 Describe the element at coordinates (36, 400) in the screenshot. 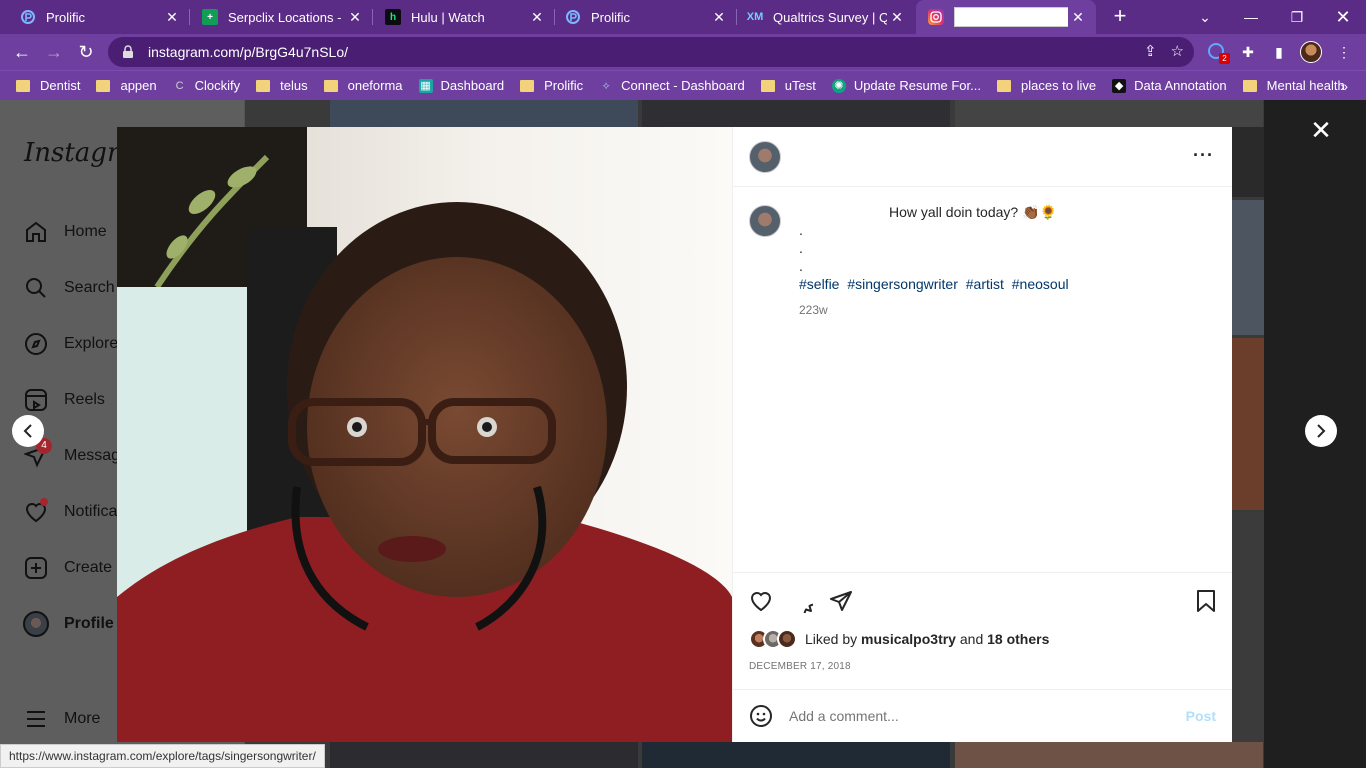

I see `reels-icon` at that location.